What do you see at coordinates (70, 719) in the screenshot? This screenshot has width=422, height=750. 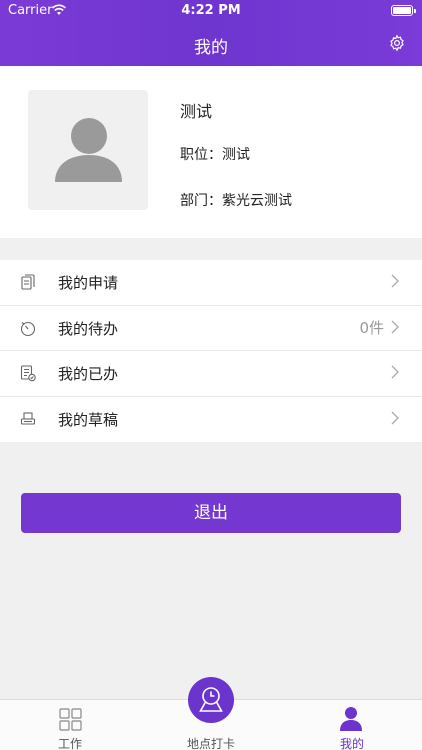 I see `grid-icon` at bounding box center [70, 719].